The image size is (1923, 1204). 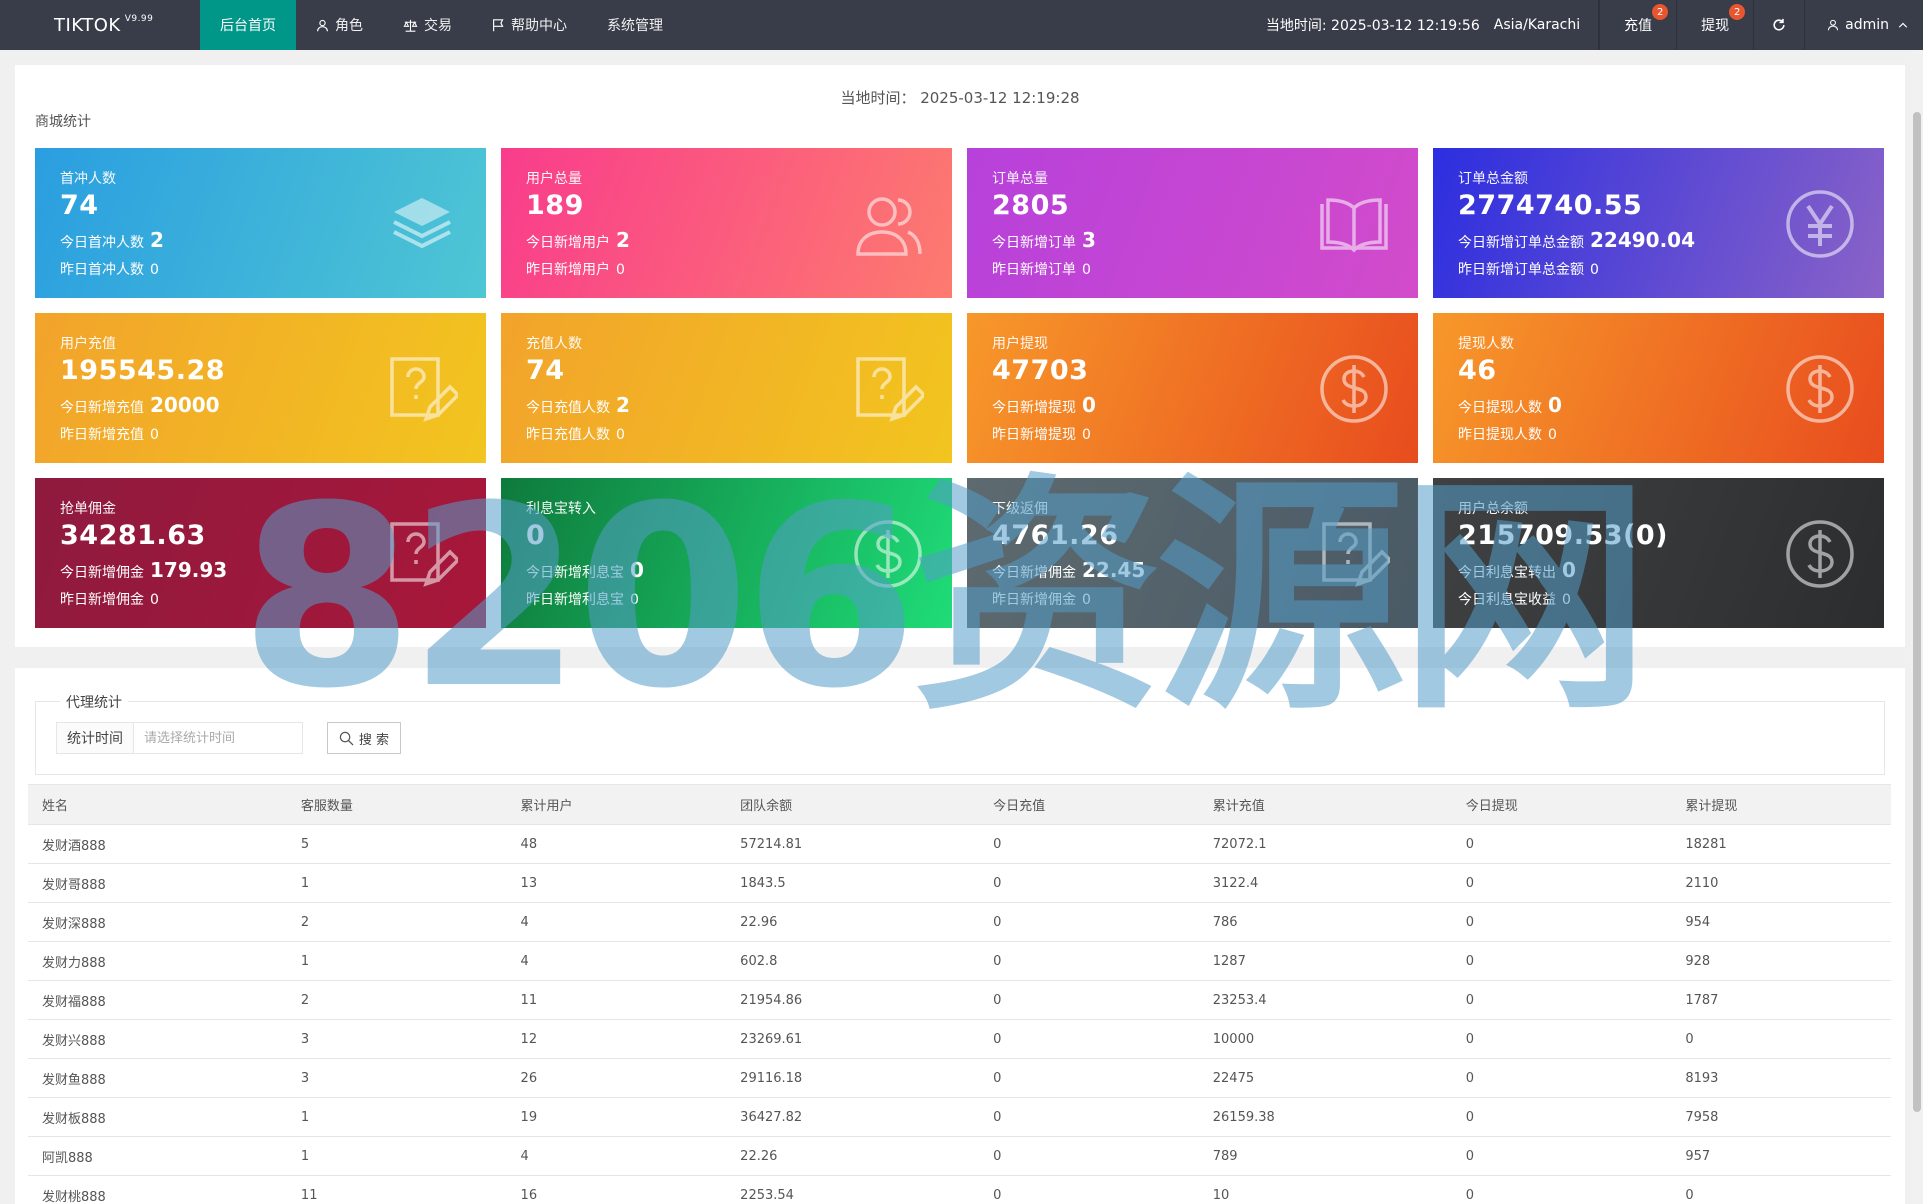 What do you see at coordinates (582, 600) in the screenshot?
I see `card-yesterday: 昨日新增利息宝 0` at bounding box center [582, 600].